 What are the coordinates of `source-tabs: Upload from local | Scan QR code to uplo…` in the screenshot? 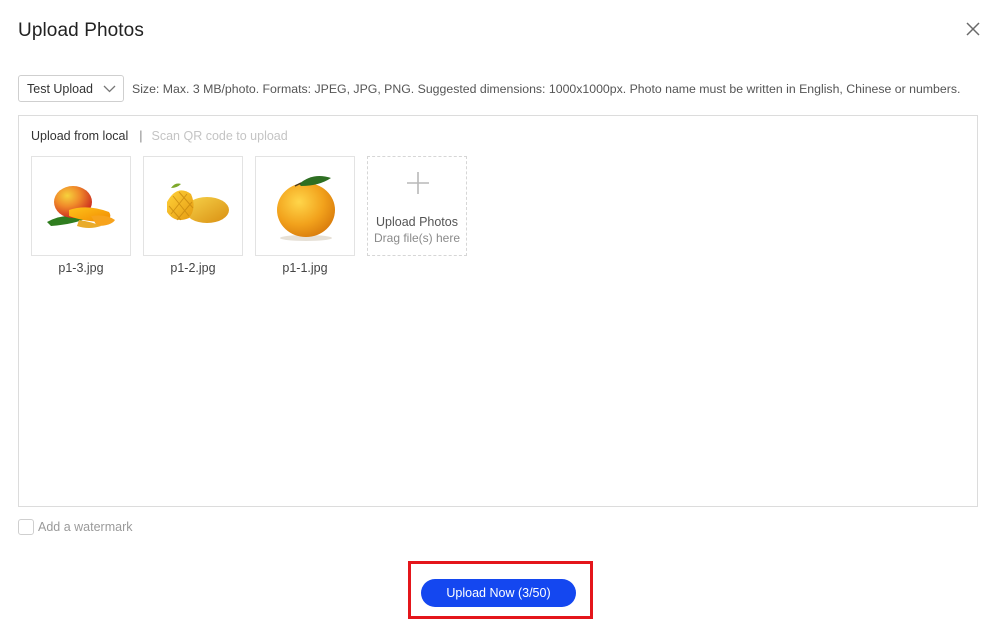 It's located at (159, 136).